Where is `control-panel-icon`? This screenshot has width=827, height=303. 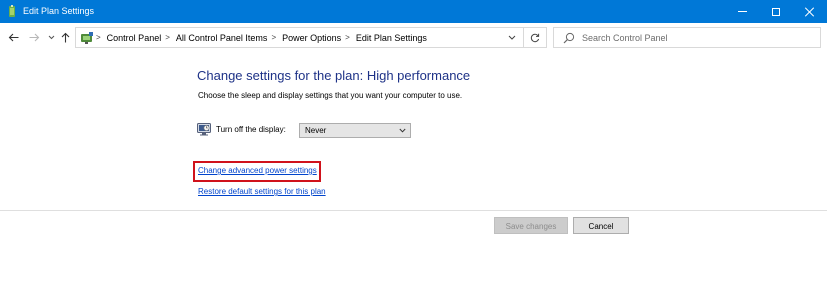
control-panel-icon is located at coordinates (87, 38).